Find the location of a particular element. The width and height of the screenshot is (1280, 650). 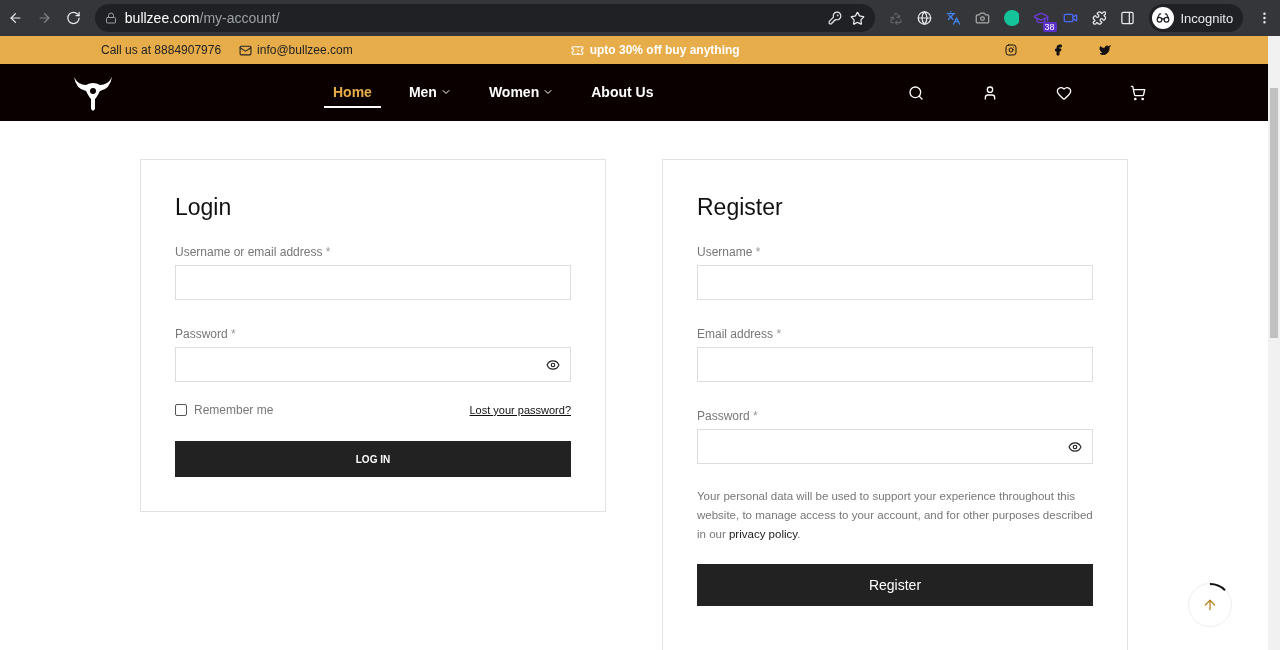

url-path: /my-account/ is located at coordinates (239, 18).